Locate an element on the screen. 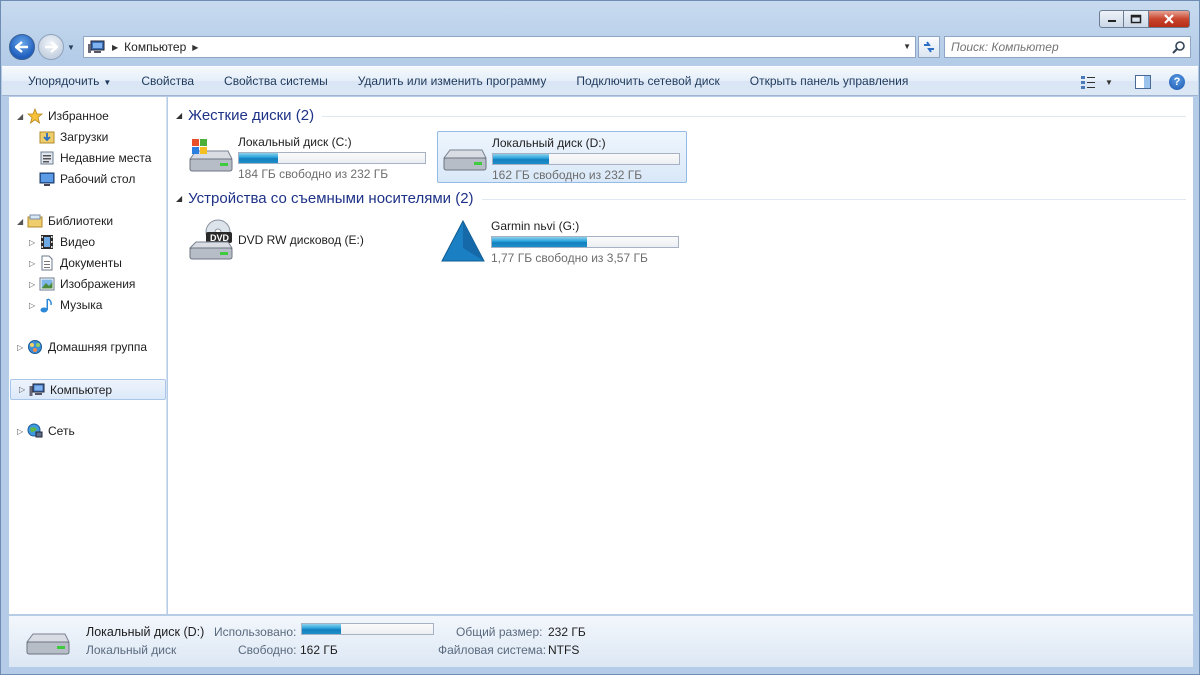  drive-c-usage-bar is located at coordinates (332, 158).